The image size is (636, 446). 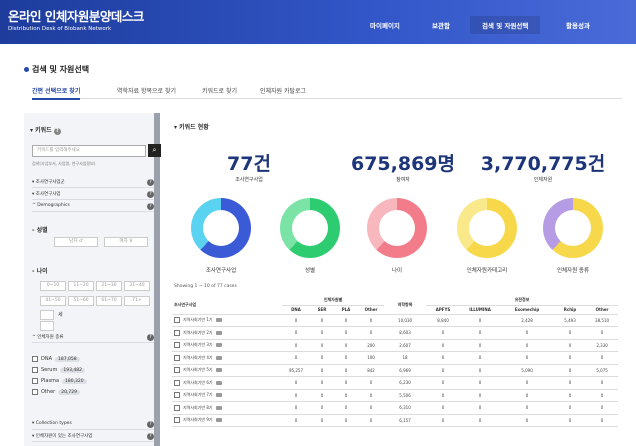 What do you see at coordinates (385, 25) in the screenshot?
I see `nav-mypage: 마이페이지` at bounding box center [385, 25].